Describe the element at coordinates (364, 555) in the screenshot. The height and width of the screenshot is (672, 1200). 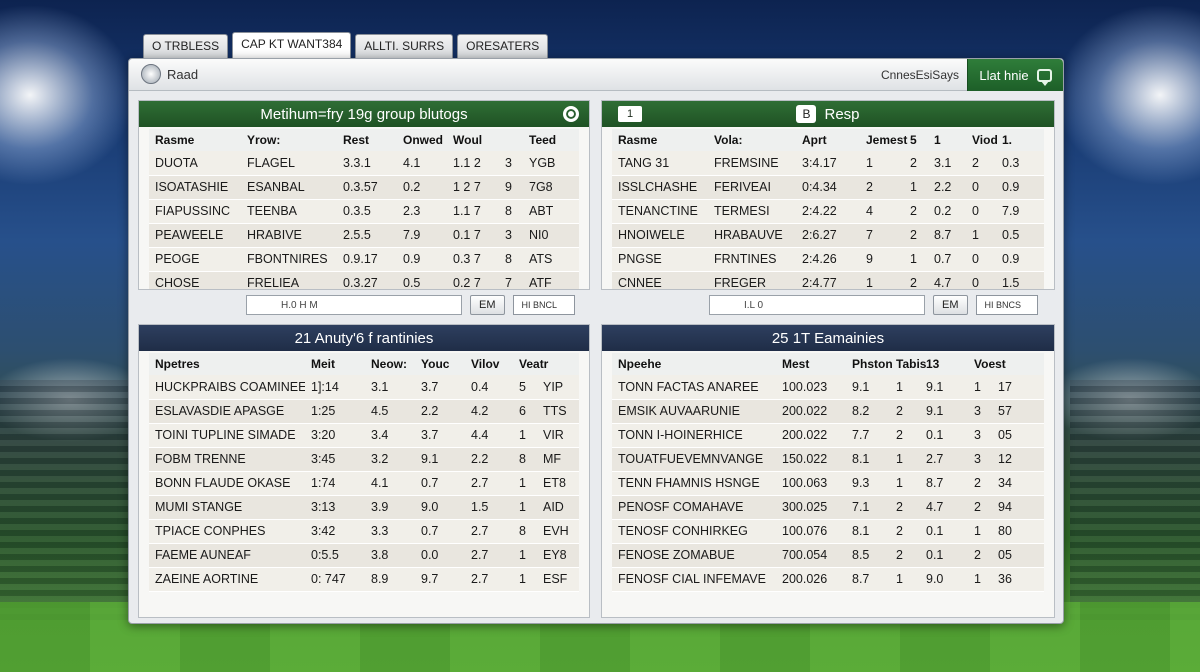
I see `table-row: FAEME AUNEAF 0:5.5 3.8 0.0 2.7 1 EY8` at that location.